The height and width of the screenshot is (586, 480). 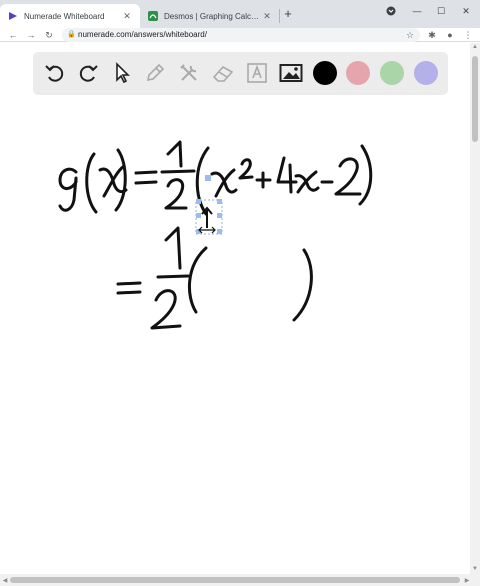 What do you see at coordinates (71, 34) in the screenshot?
I see `lock-icon: 🔒` at bounding box center [71, 34].